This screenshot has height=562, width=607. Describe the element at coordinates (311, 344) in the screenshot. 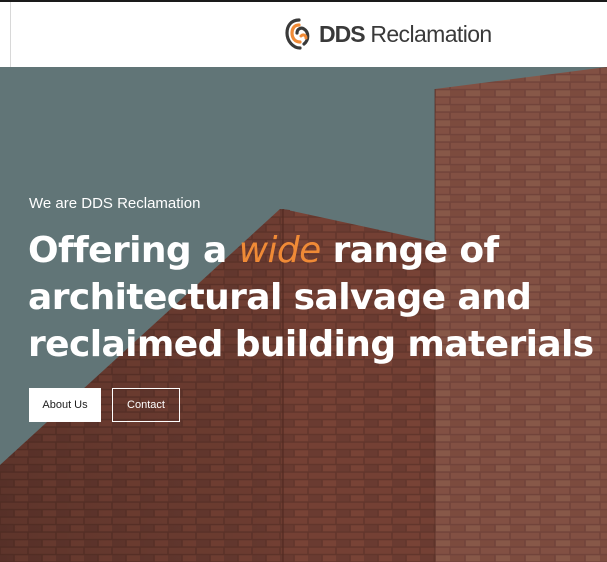

I see `headline-line-3: reclaimed building materials` at that location.